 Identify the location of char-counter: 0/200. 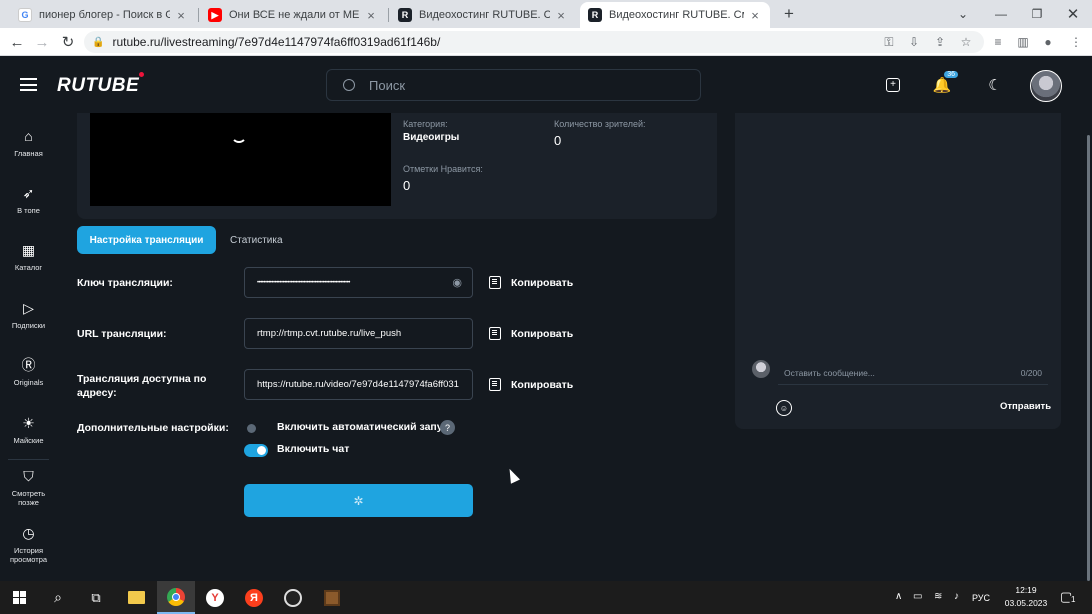
(1031, 373).